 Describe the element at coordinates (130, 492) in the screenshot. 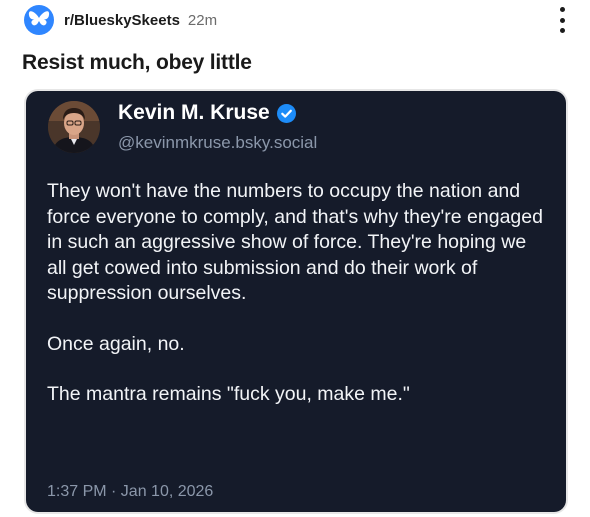

I see `skeet-timestamp: 1:37 PM · Jan 10, 2026` at that location.